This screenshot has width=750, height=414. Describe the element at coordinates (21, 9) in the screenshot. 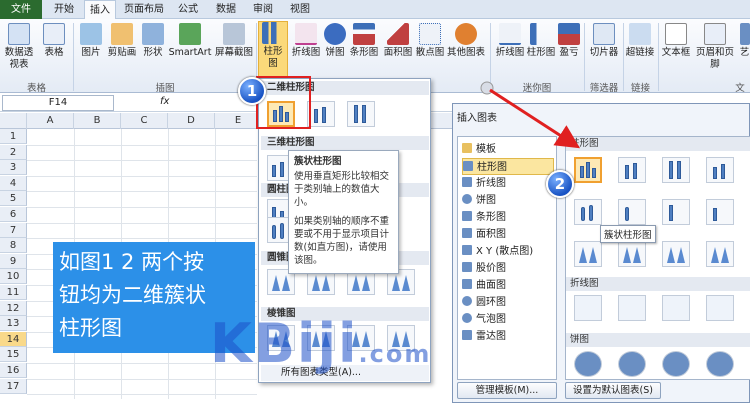

I see `tab-file: 文件` at that location.